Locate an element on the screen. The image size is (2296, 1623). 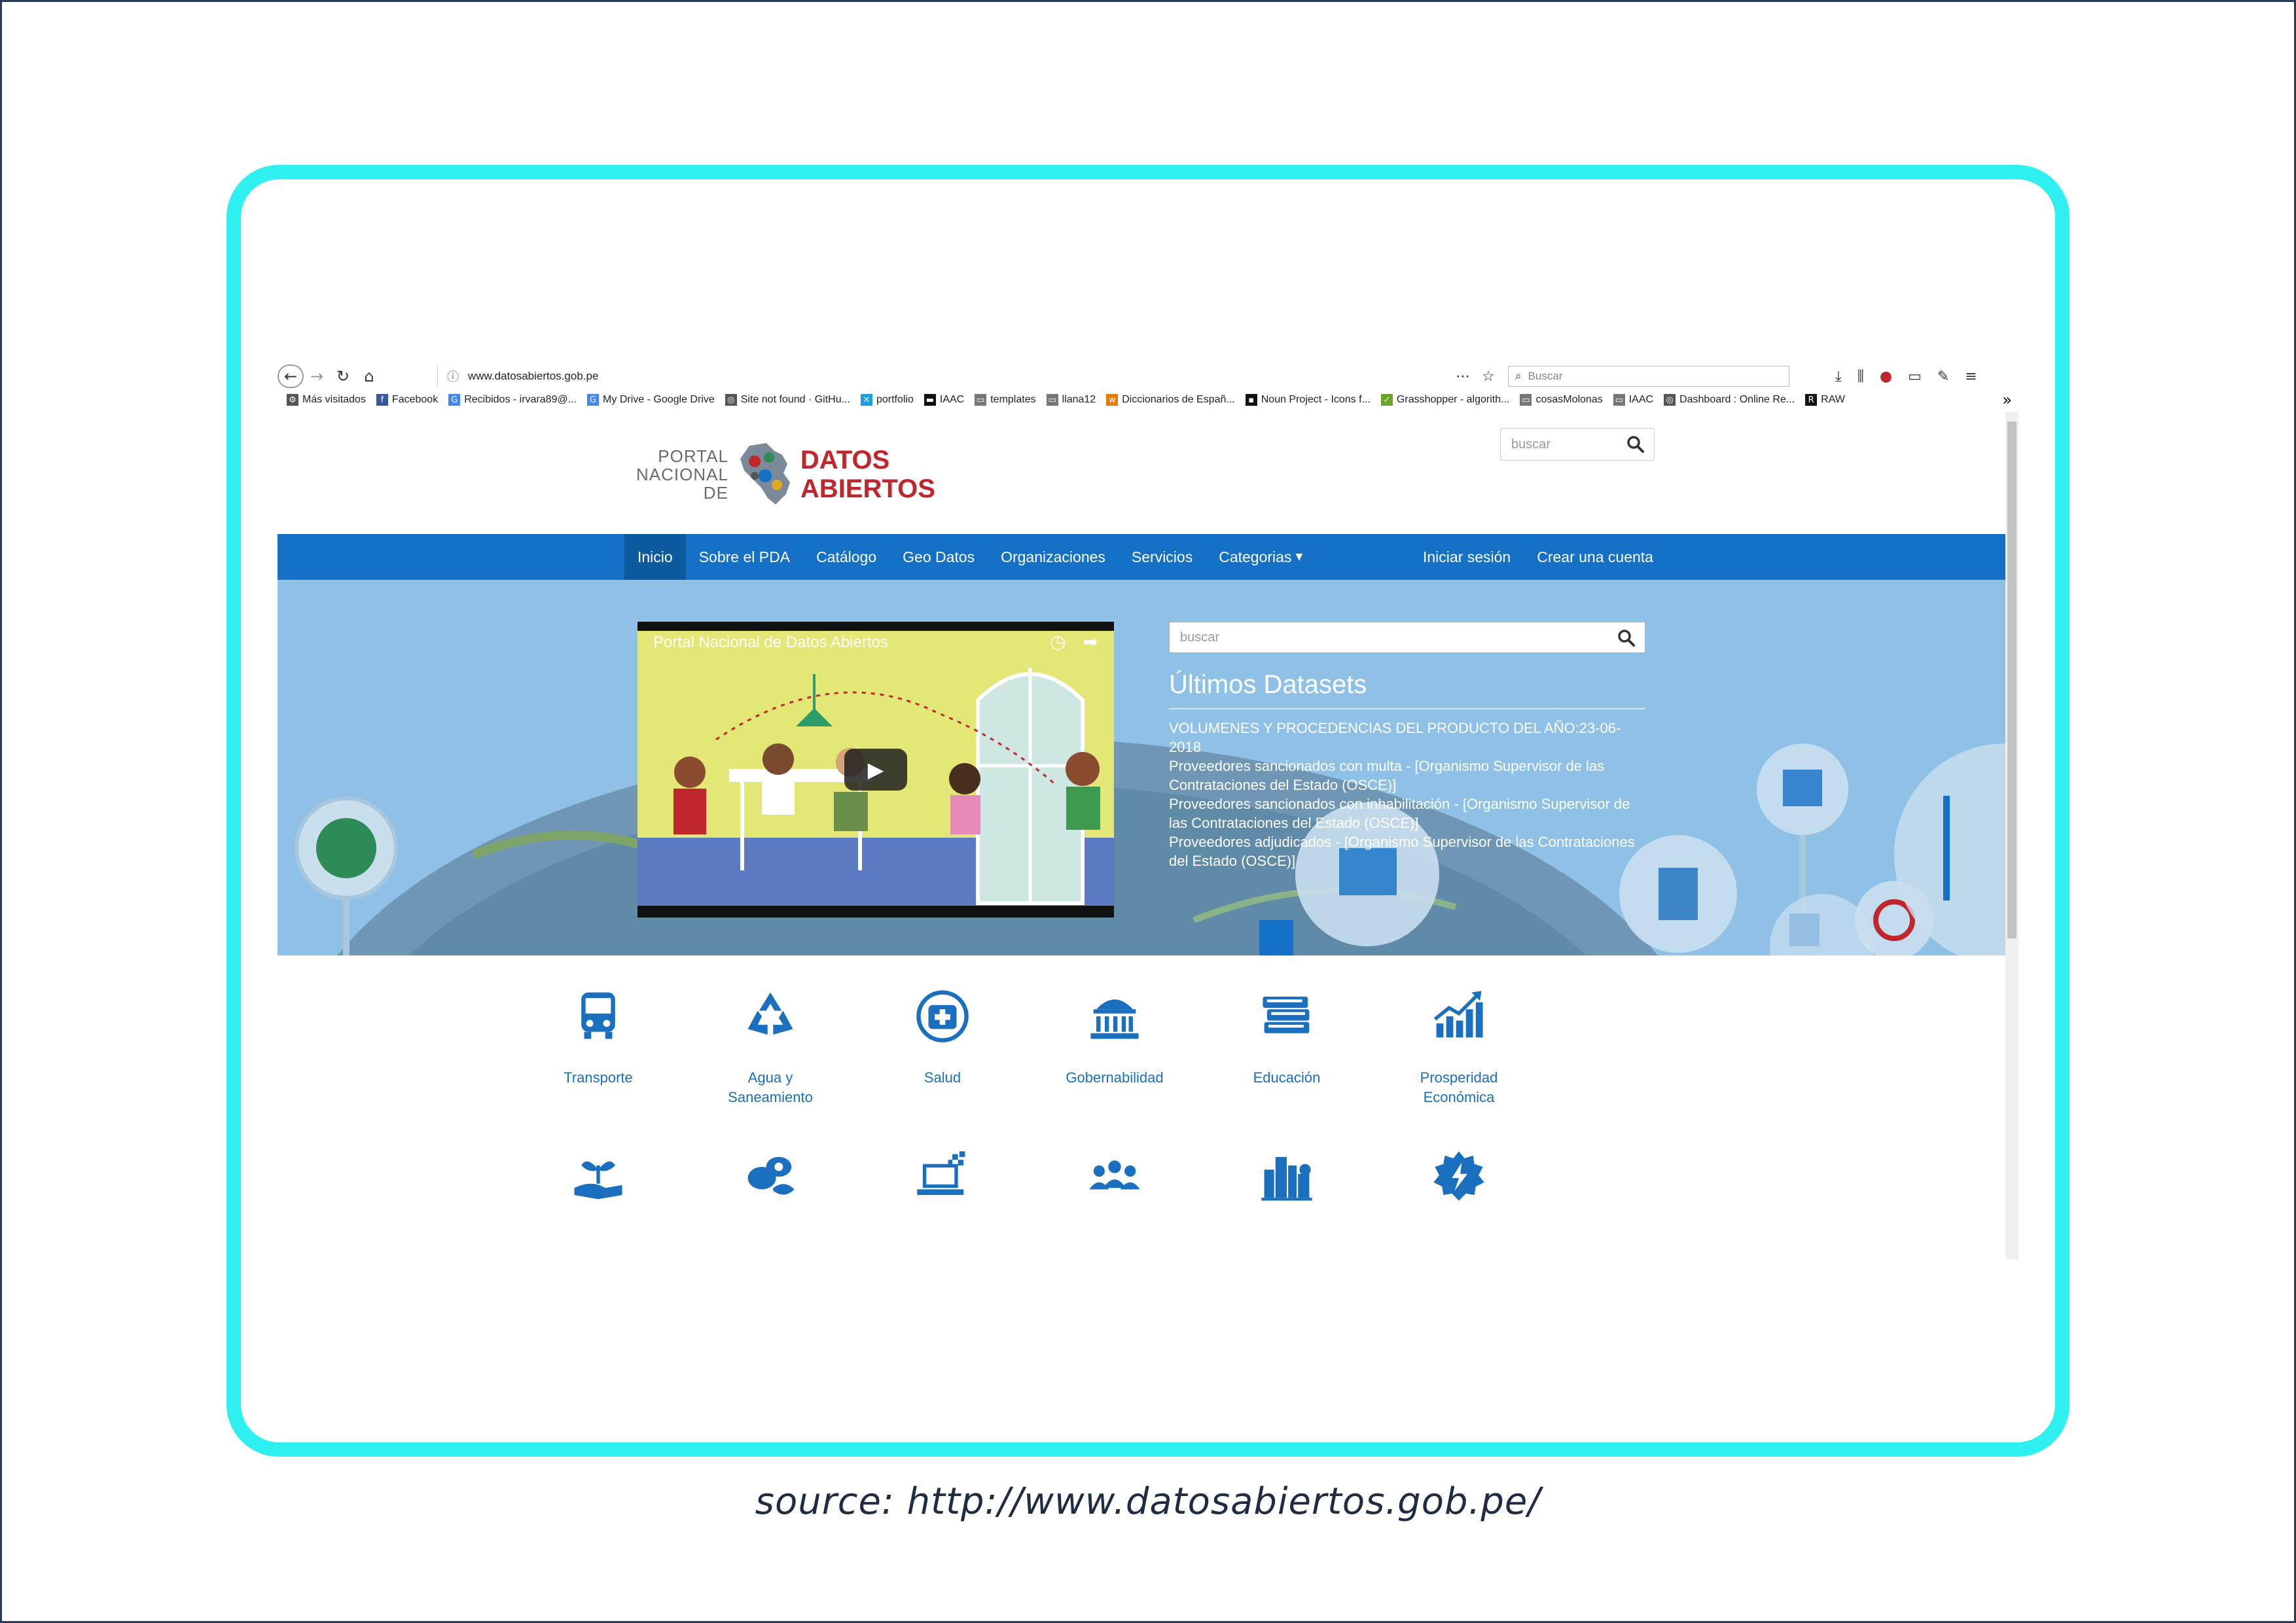
bookmark-label: My Drive - Google Drive is located at coordinates (659, 400).